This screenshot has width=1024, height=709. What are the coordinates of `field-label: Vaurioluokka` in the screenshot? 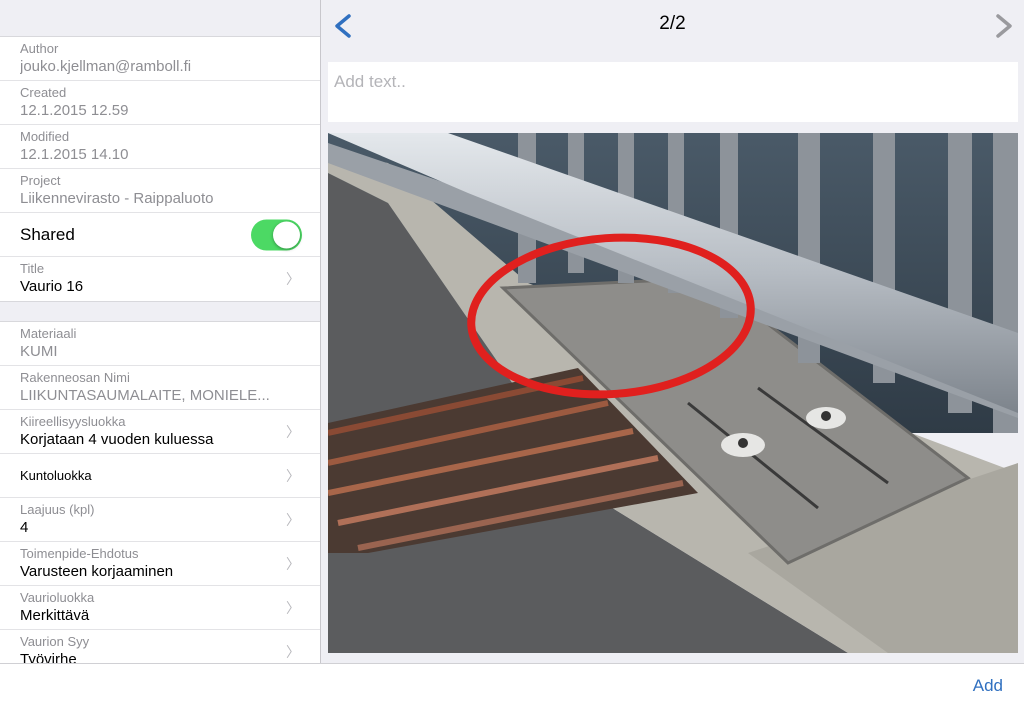 It's located at (57, 597).